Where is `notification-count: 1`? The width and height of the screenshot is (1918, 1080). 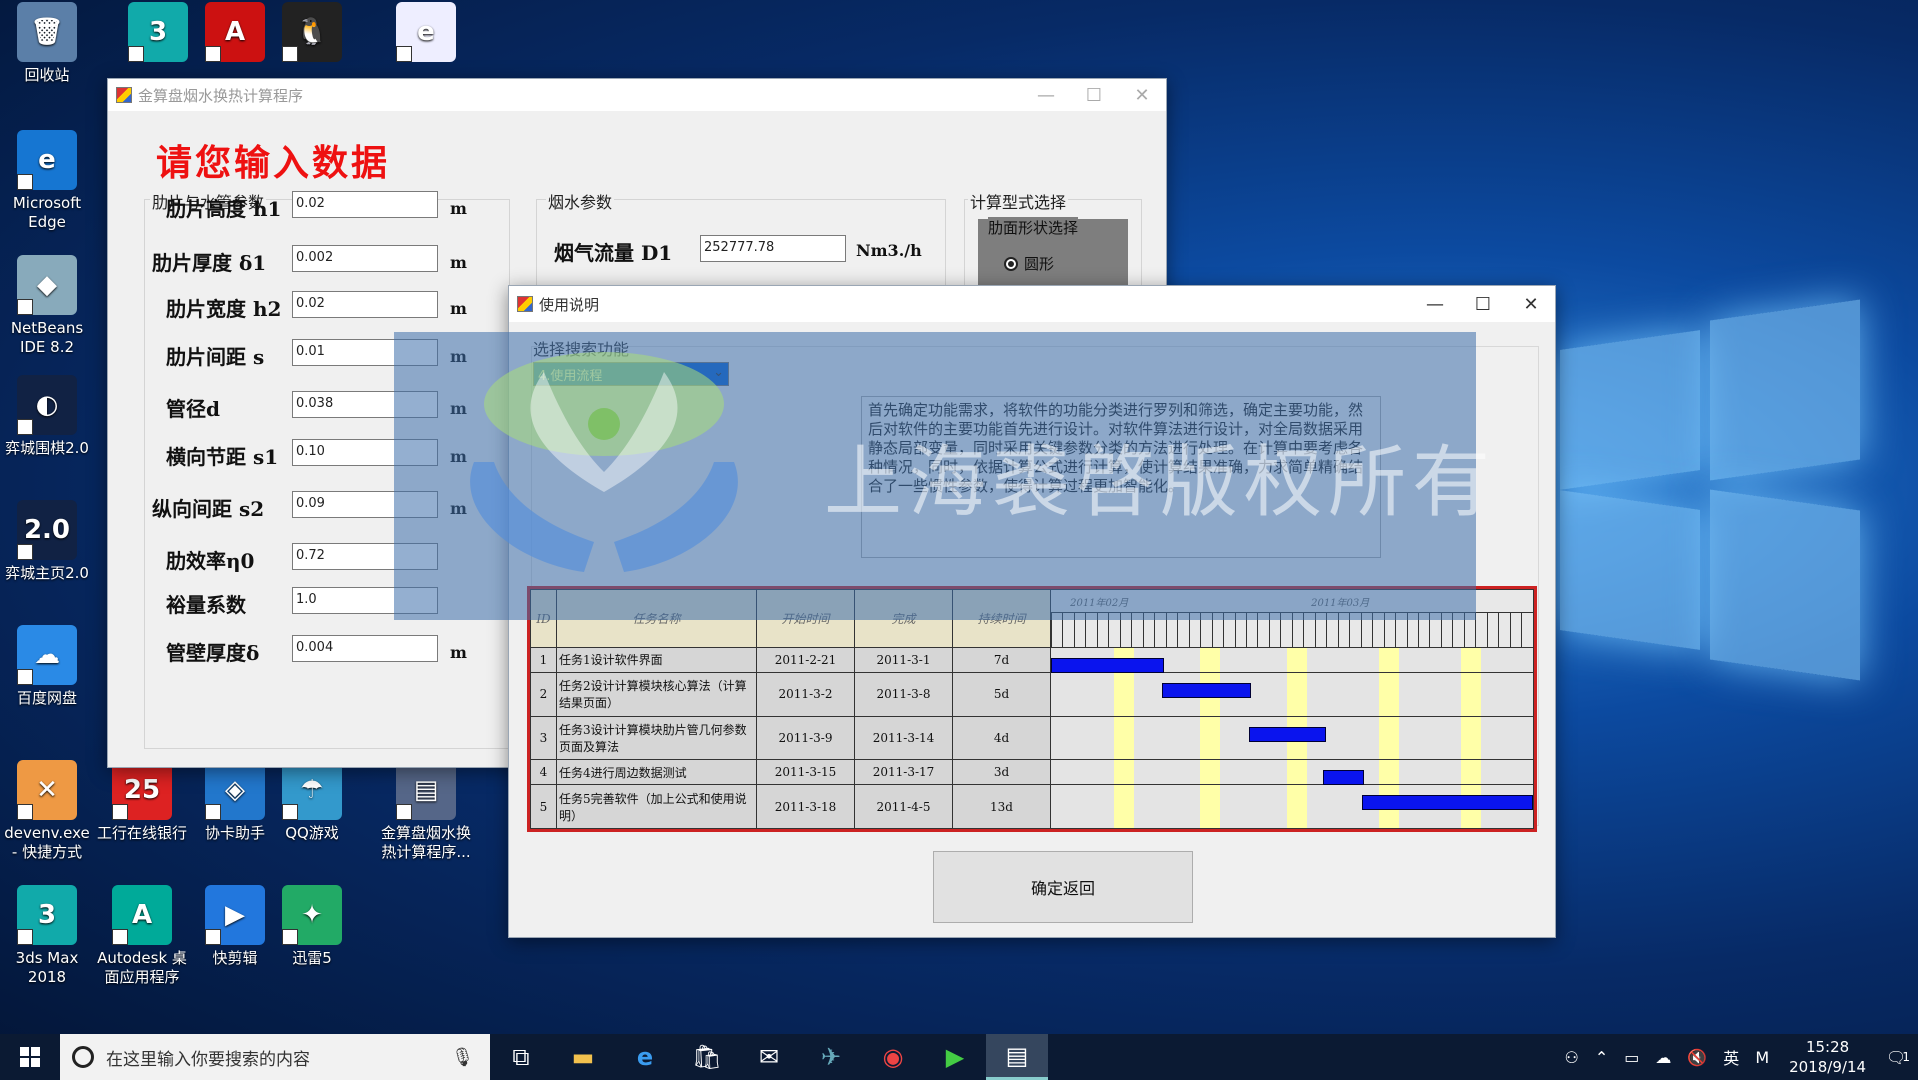
notification-count: 1 is located at coordinates (1906, 1057).